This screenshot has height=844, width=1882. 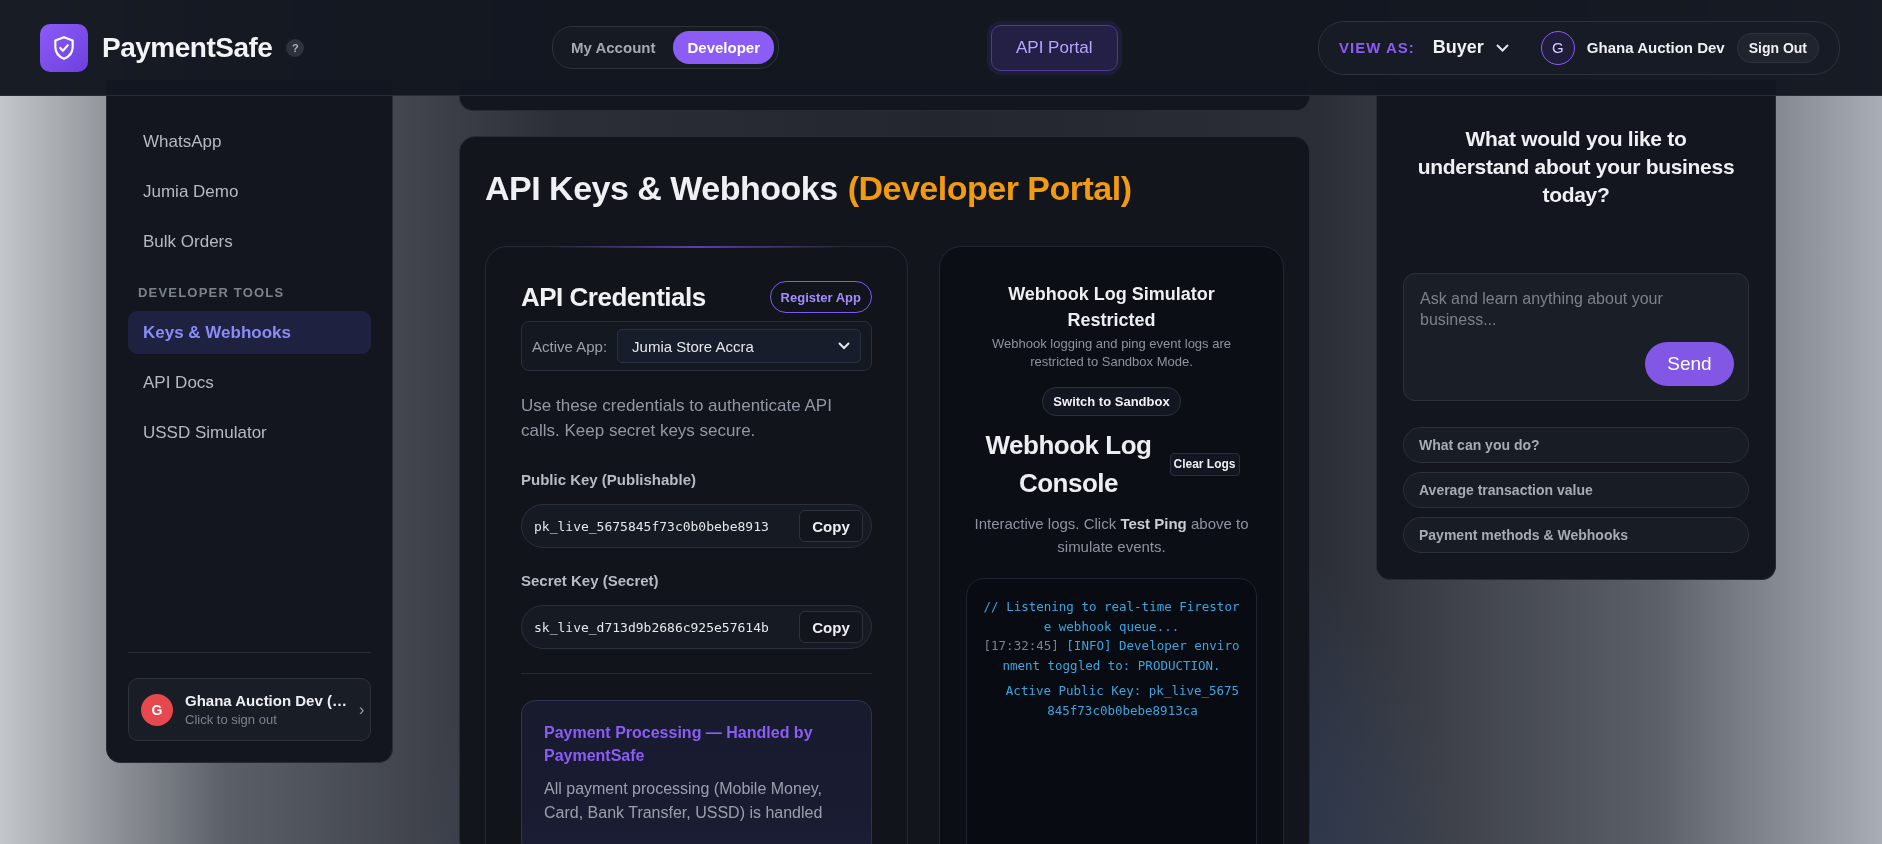 What do you see at coordinates (249, 191) in the screenshot?
I see `sidebar-item: Jumia Demo` at bounding box center [249, 191].